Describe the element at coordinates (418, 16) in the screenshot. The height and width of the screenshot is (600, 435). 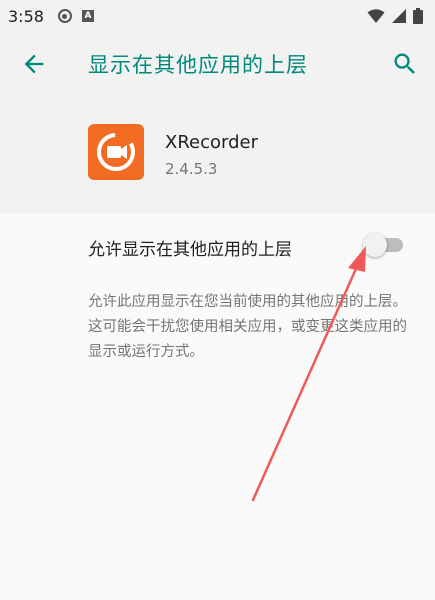
I see `battery-icon` at that location.